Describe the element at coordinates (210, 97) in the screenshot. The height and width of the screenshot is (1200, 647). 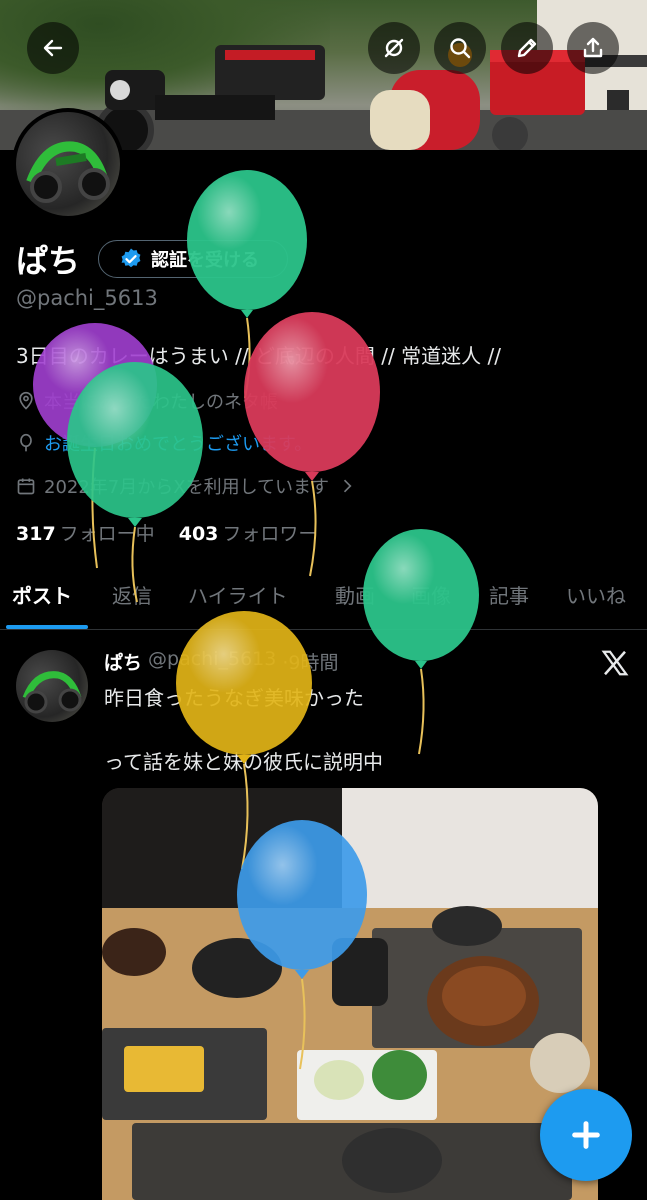
I see `black-scooter-image` at that location.